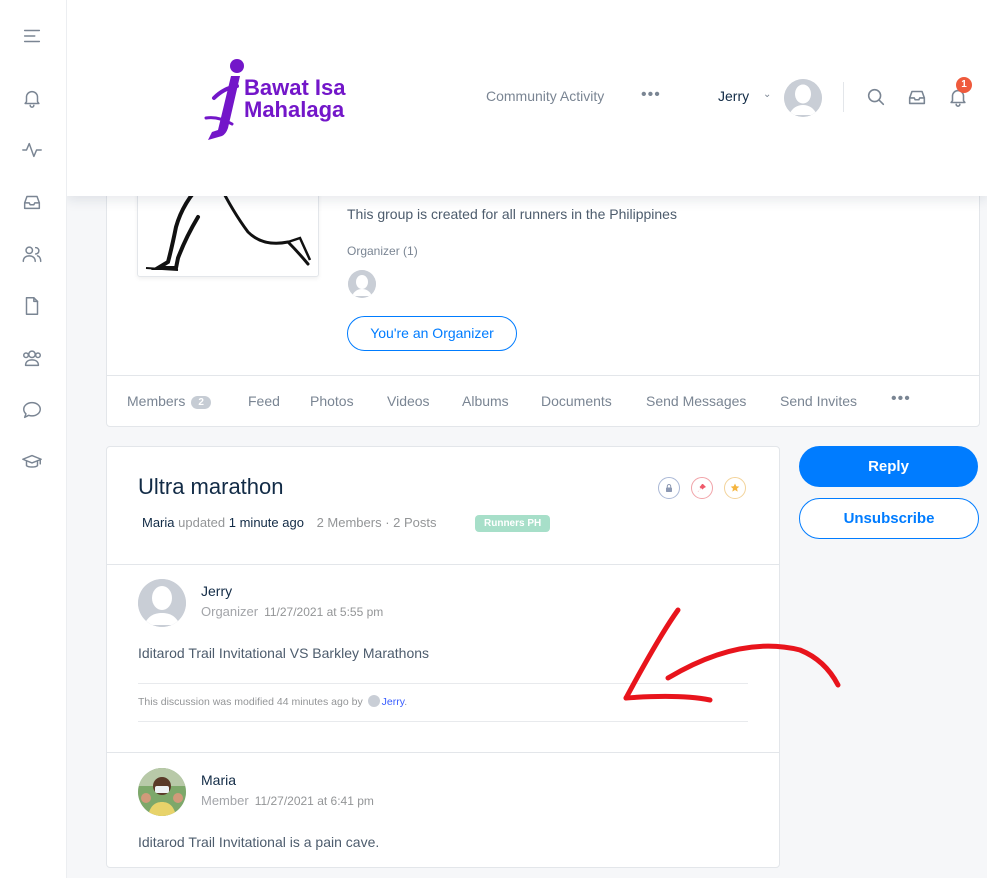 The width and height of the screenshot is (987, 878). Describe the element at coordinates (32, 98) in the screenshot. I see `bell-icon` at that location.